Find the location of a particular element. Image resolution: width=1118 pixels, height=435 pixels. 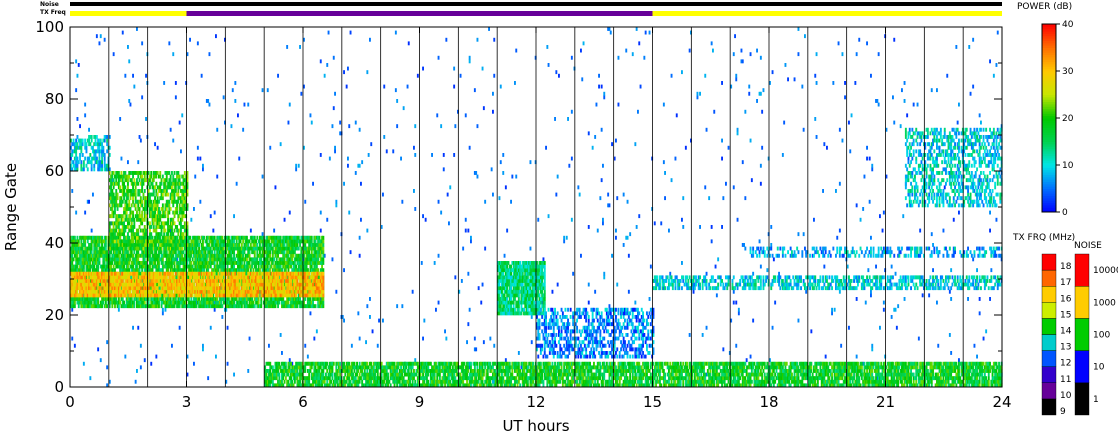

txfreq-segment is located at coordinates (827, 13).